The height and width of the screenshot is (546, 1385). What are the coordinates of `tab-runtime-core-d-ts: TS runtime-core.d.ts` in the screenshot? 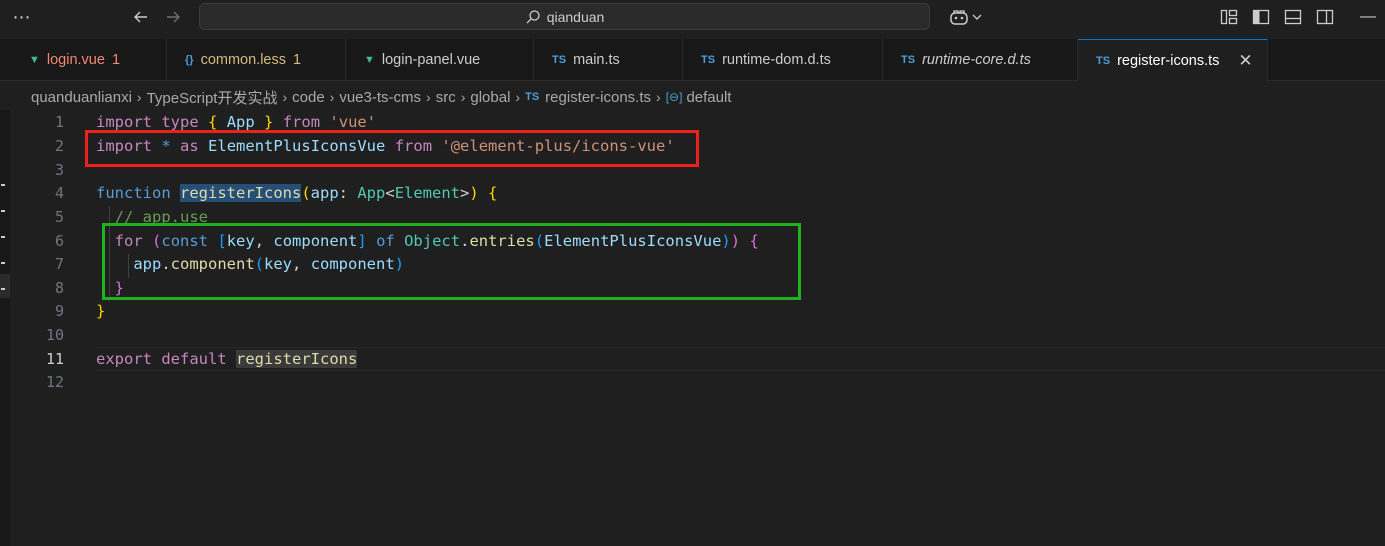 It's located at (980, 60).